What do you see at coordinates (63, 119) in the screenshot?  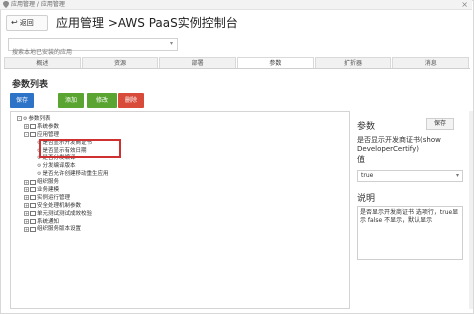 I see `tree-node: - ⚙ 参数列表` at bounding box center [63, 119].